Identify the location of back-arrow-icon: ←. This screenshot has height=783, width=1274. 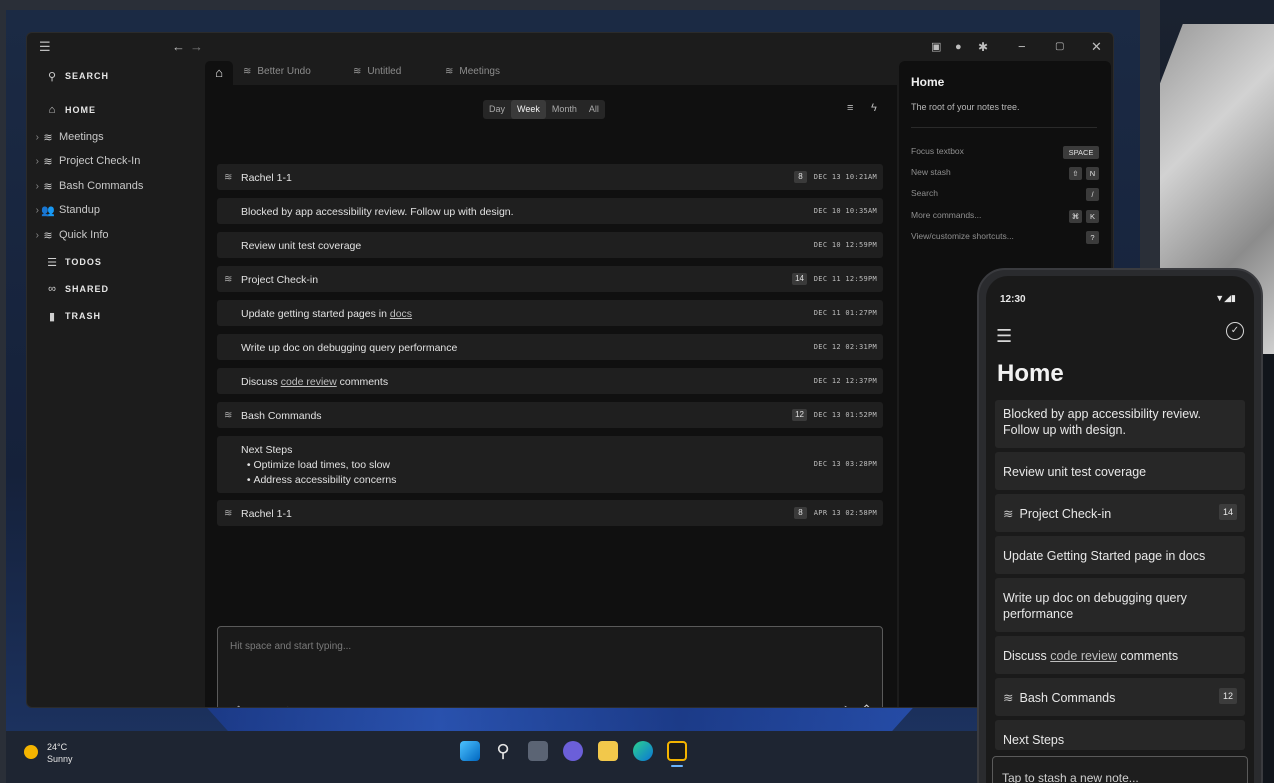
(178, 47).